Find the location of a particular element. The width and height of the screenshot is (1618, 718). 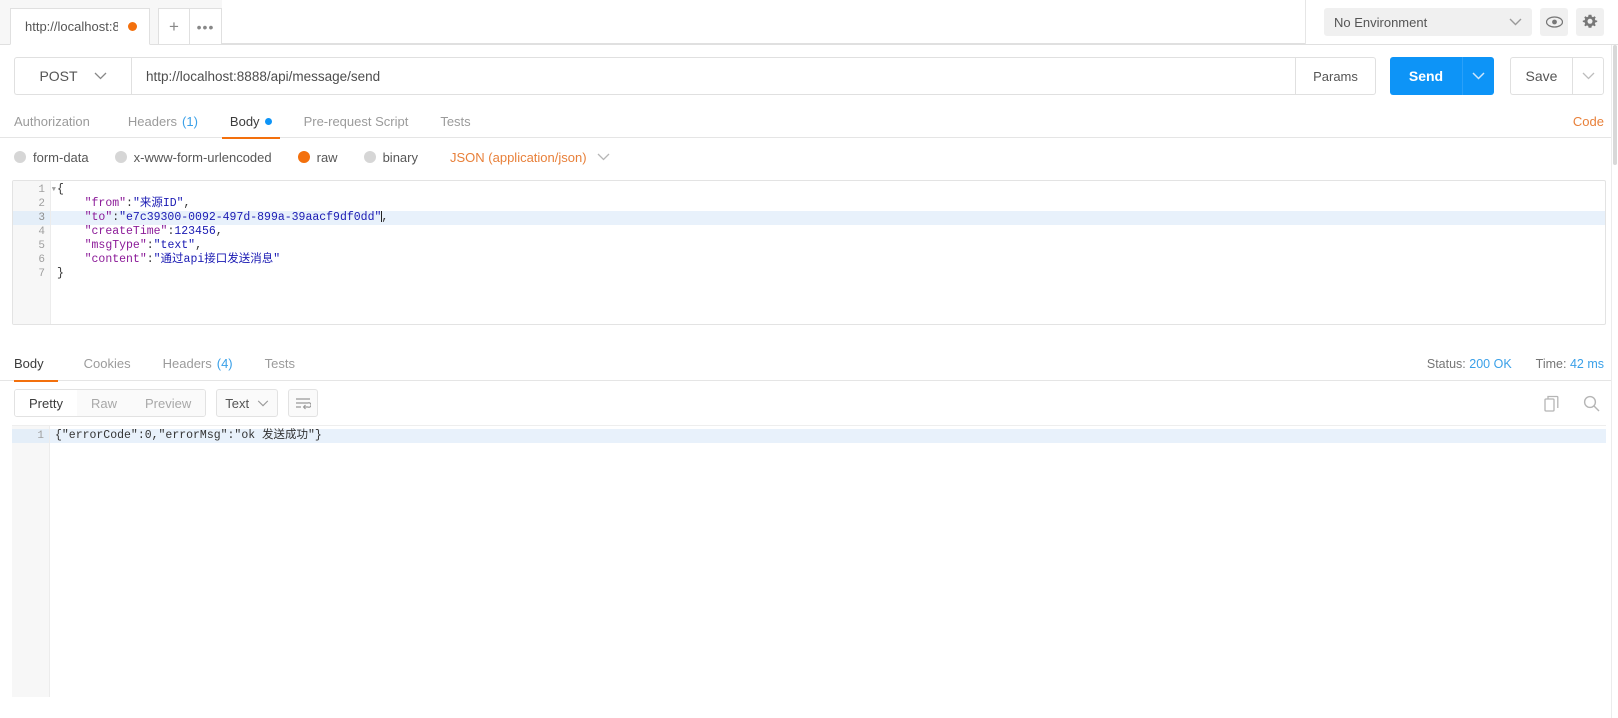

response-format-label: Text is located at coordinates (237, 403).